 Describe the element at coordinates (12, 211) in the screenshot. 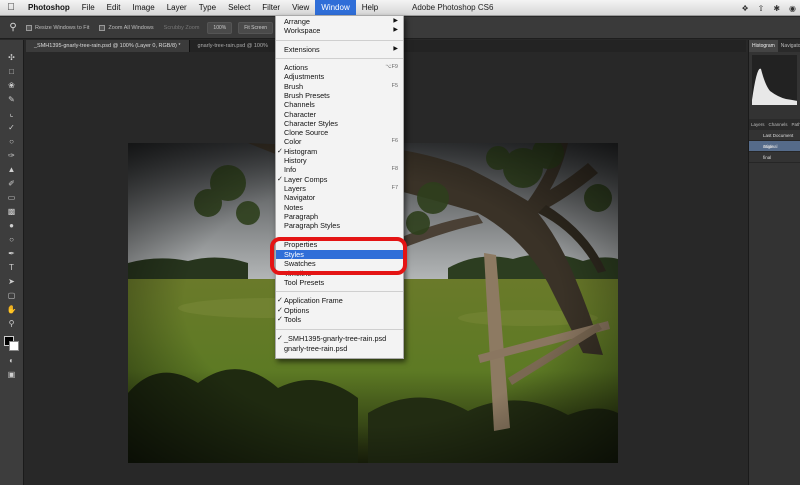

I see `gradient-icon: ▩` at that location.